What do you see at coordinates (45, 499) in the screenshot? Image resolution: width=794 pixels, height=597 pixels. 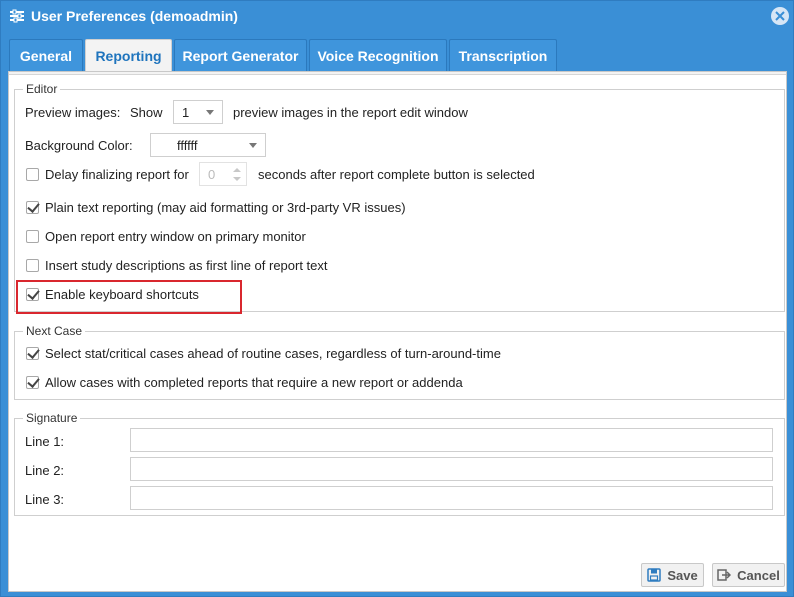 I see `signature-line3-label: Line 3:` at bounding box center [45, 499].